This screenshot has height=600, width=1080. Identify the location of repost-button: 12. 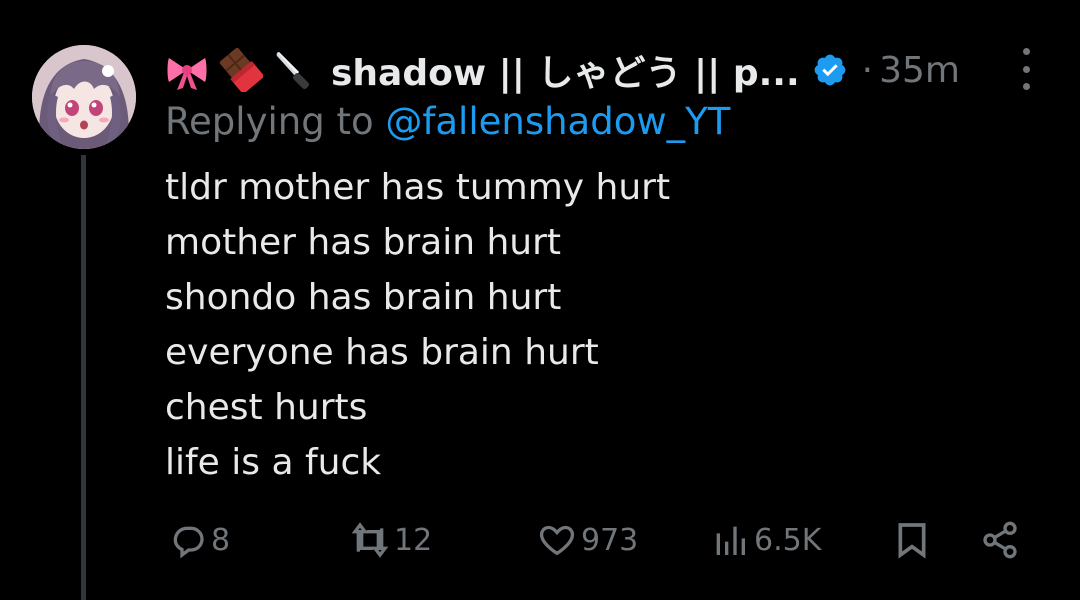
(391, 540).